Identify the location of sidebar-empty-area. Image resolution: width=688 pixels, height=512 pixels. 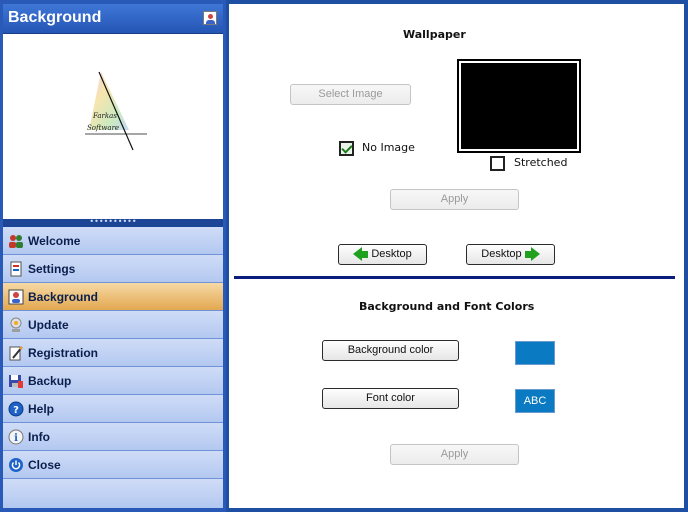
(113, 493).